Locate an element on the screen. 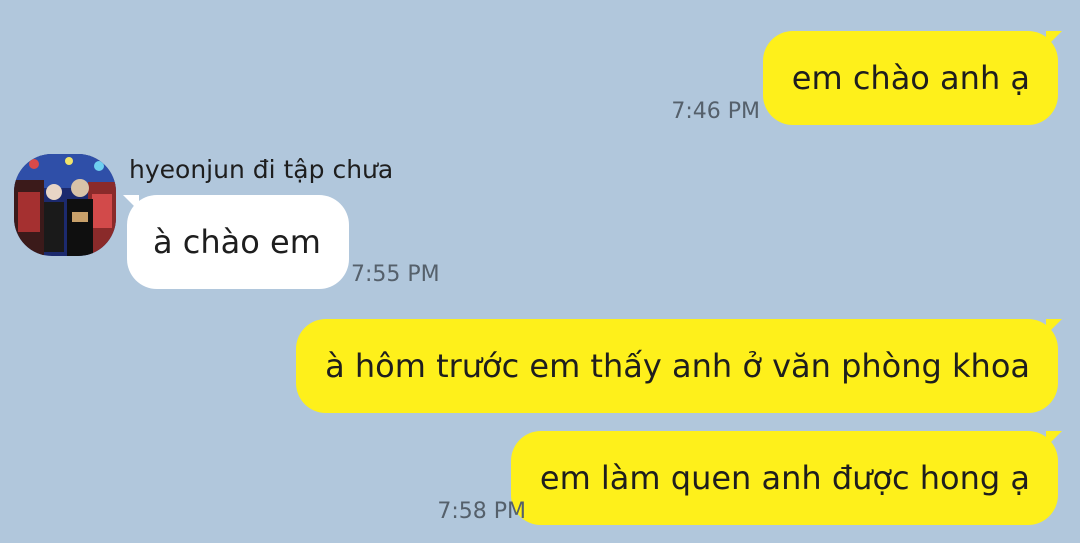 This screenshot has height=543, width=1080. message-bubble-outgoing: à hôm trước em thấy anh ở văn phòng khoa is located at coordinates (679, 366).